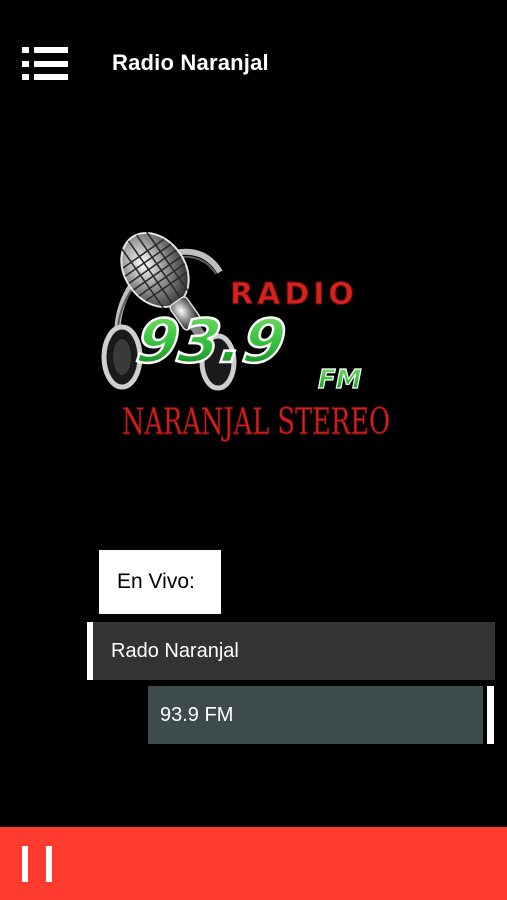  What do you see at coordinates (256, 422) in the screenshot?
I see `logo-station-text: NARANJAL STEREO` at bounding box center [256, 422].